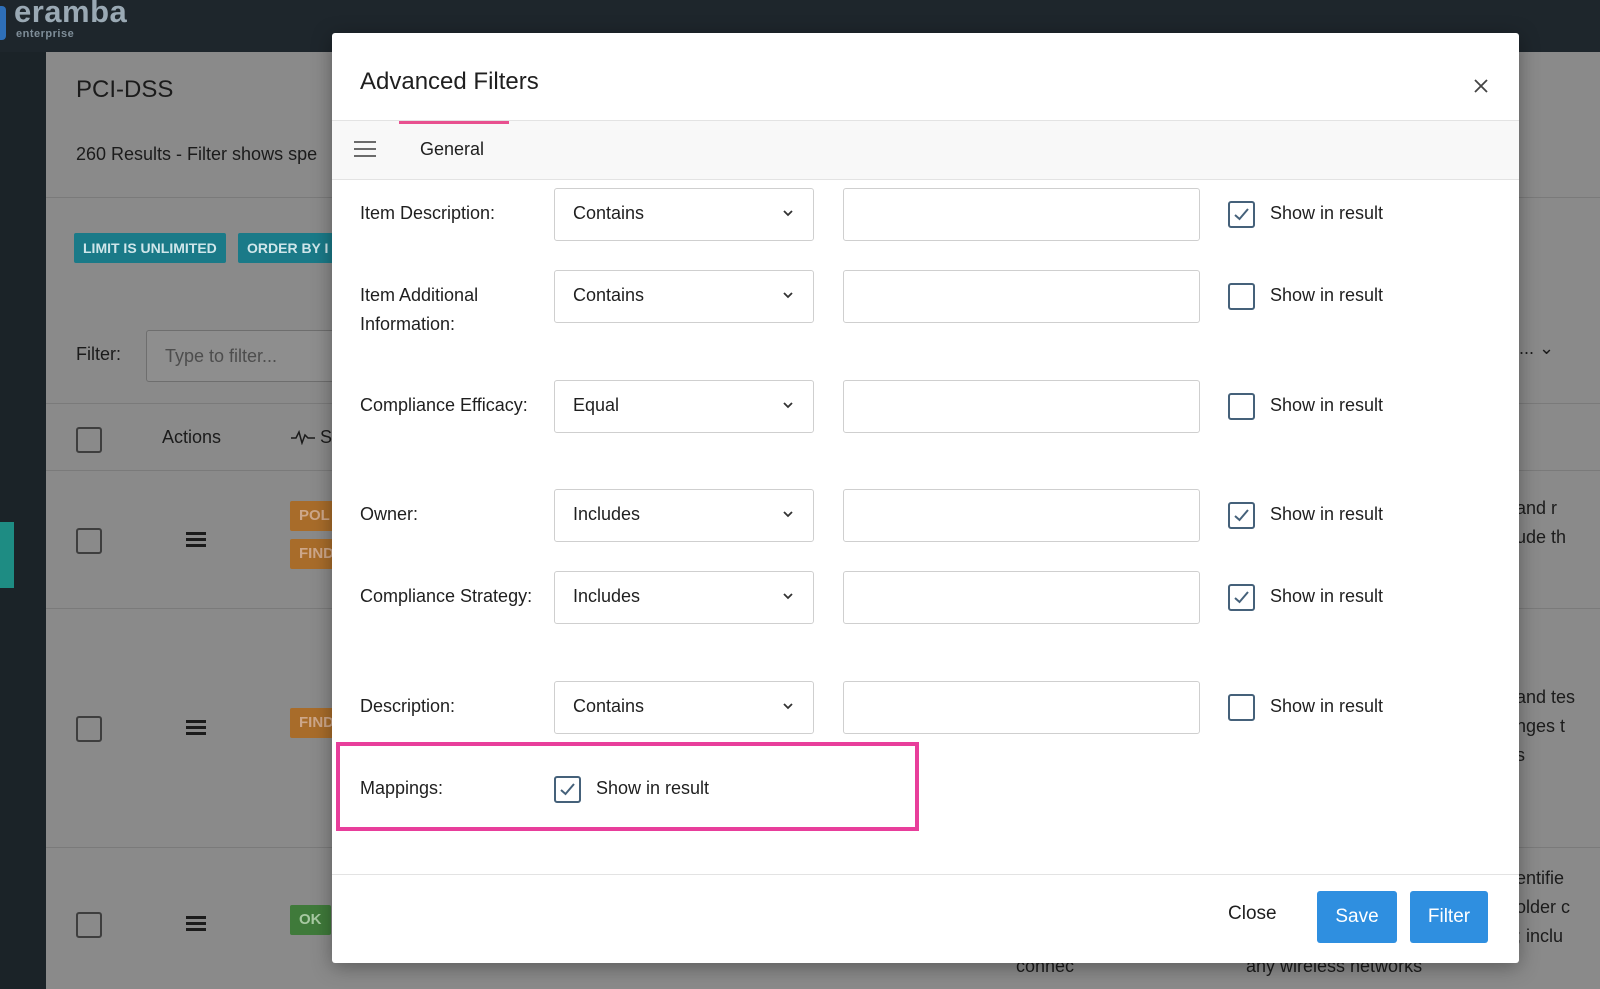 This screenshot has width=1600, height=989. I want to click on row-text: and tes, so click(1546, 697).